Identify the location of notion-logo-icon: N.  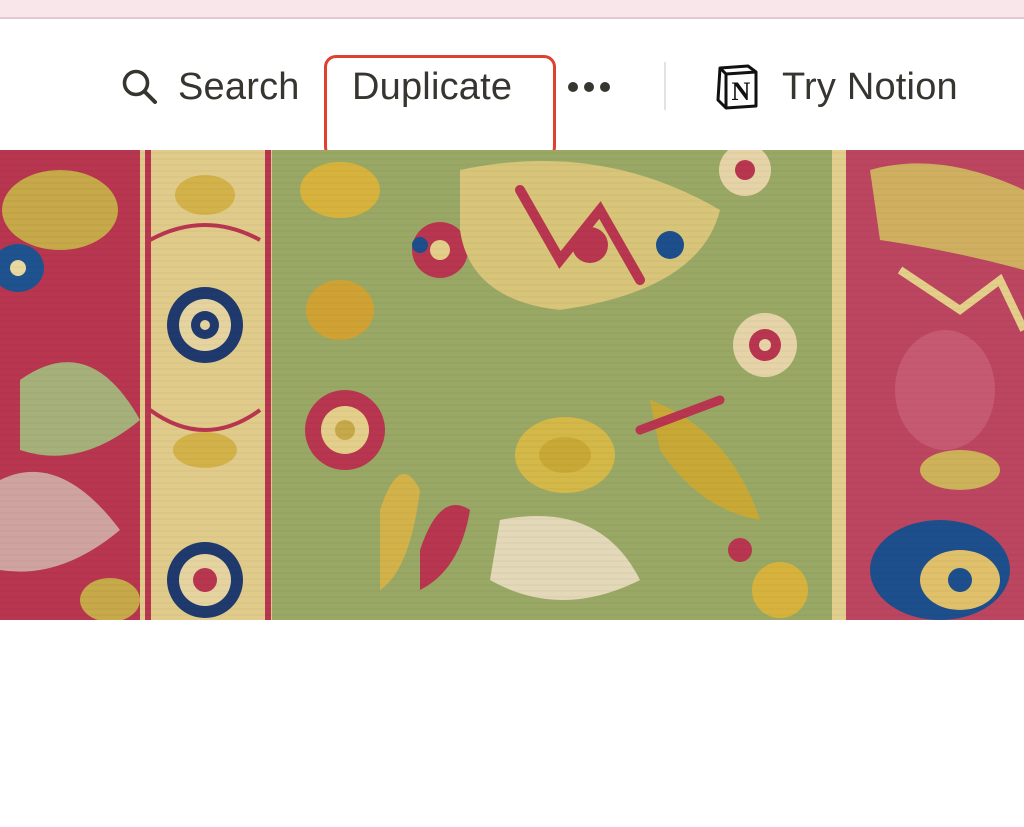
(737, 87).